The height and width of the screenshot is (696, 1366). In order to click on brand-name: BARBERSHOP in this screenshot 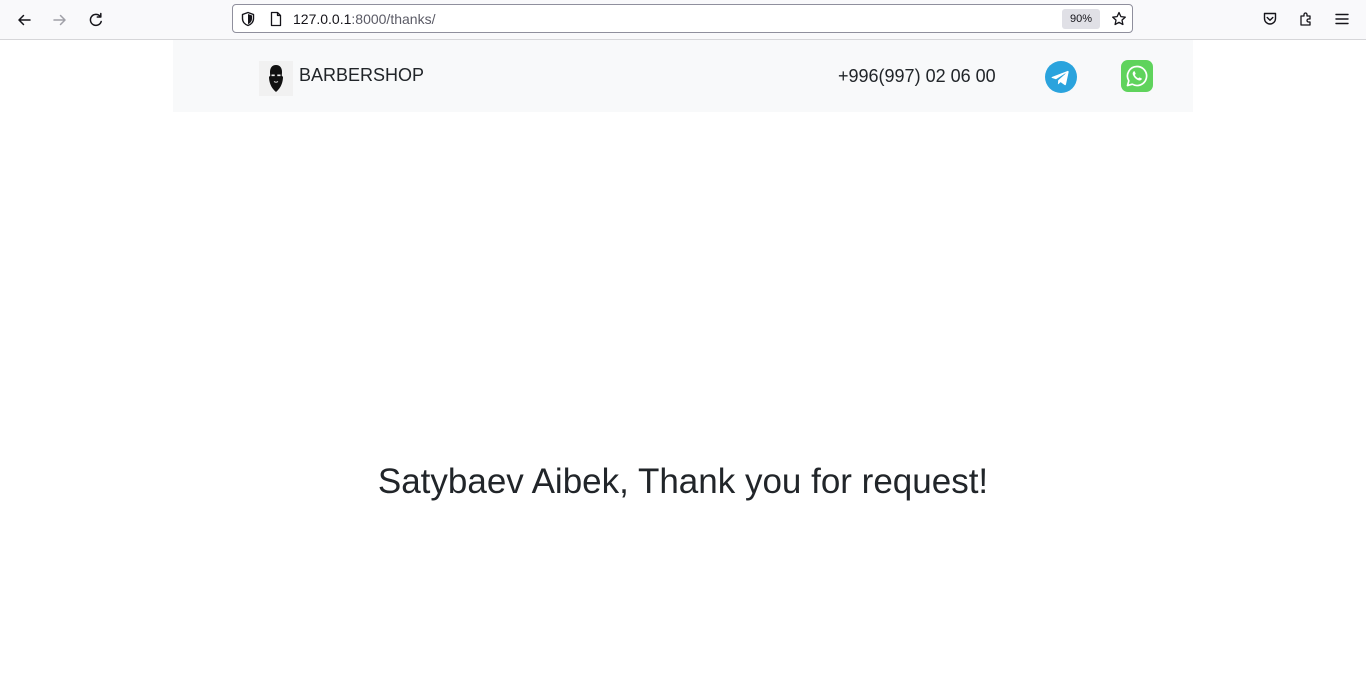, I will do `click(361, 75)`.